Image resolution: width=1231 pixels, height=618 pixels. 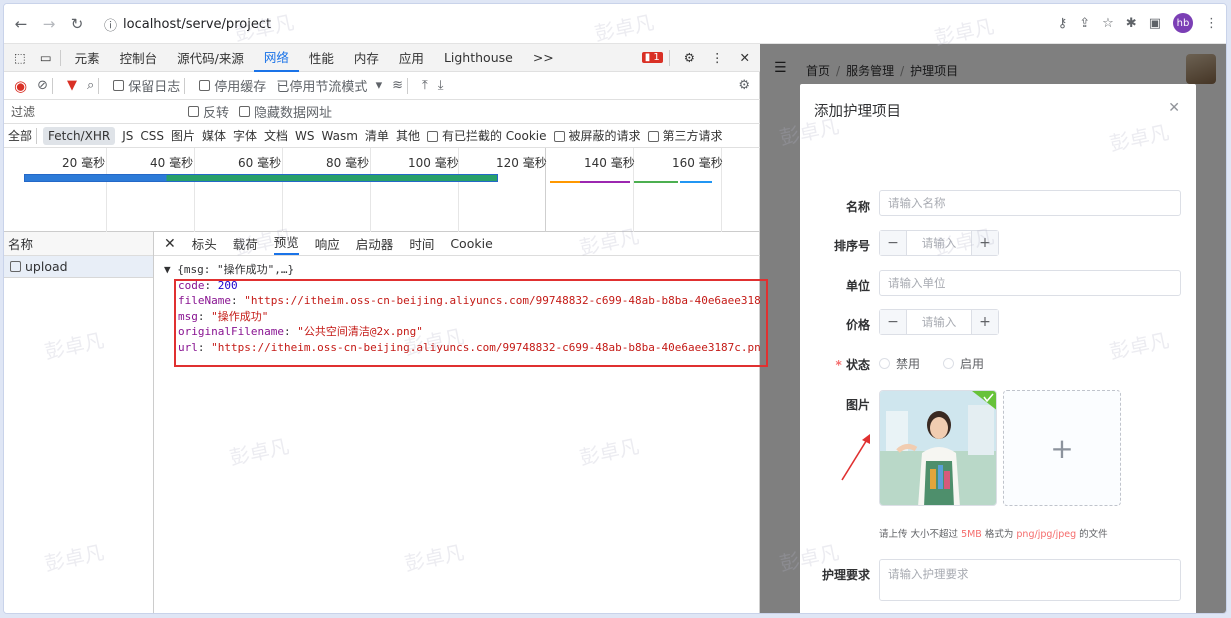 What do you see at coordinates (20, 58) in the screenshot?
I see `inspect-icon: ⬚` at bounding box center [20, 58].